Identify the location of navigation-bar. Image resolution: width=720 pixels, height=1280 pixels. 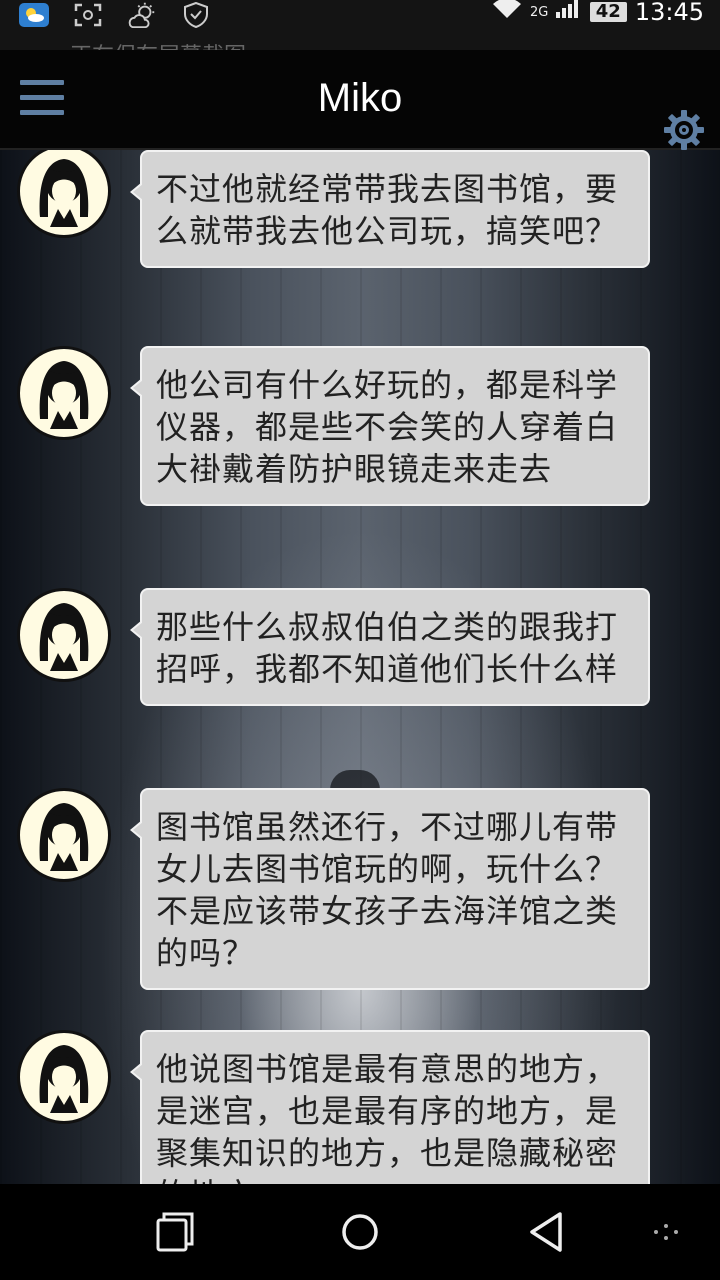
(360, 1232).